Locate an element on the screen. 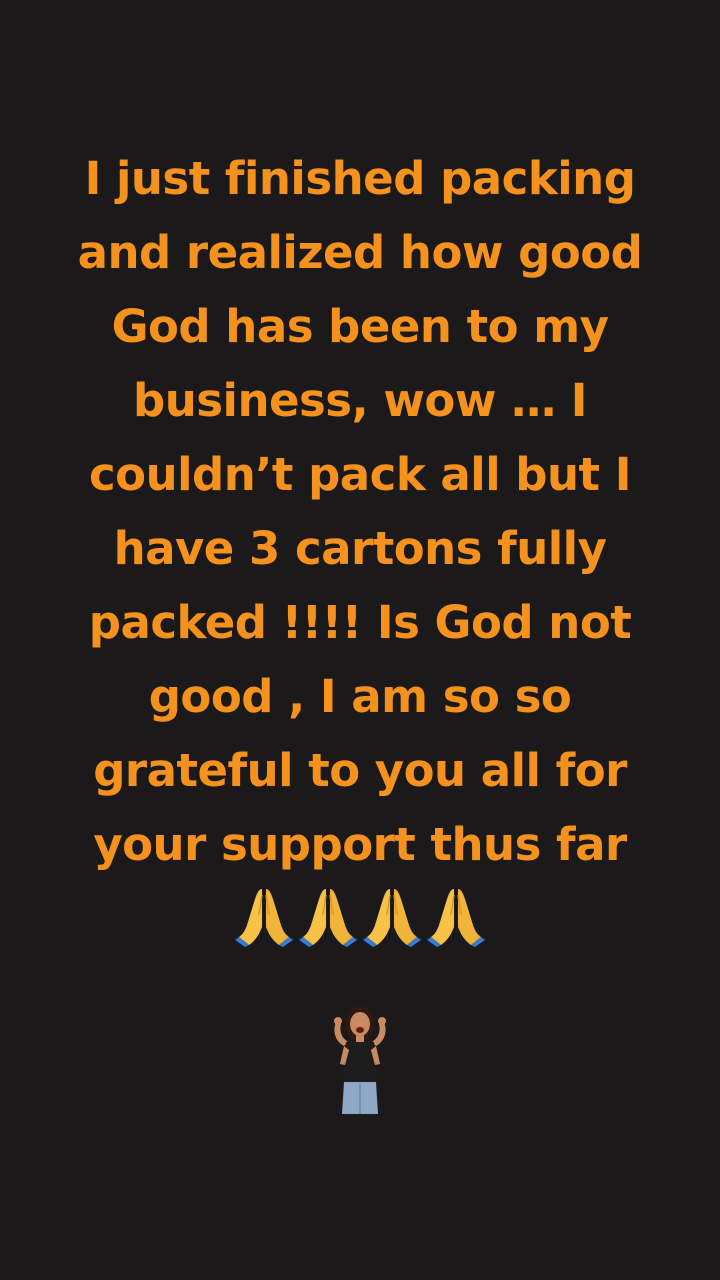 Image resolution: width=720 pixels, height=1280 pixels. excited-woman-sticker is located at coordinates (360, 1058).